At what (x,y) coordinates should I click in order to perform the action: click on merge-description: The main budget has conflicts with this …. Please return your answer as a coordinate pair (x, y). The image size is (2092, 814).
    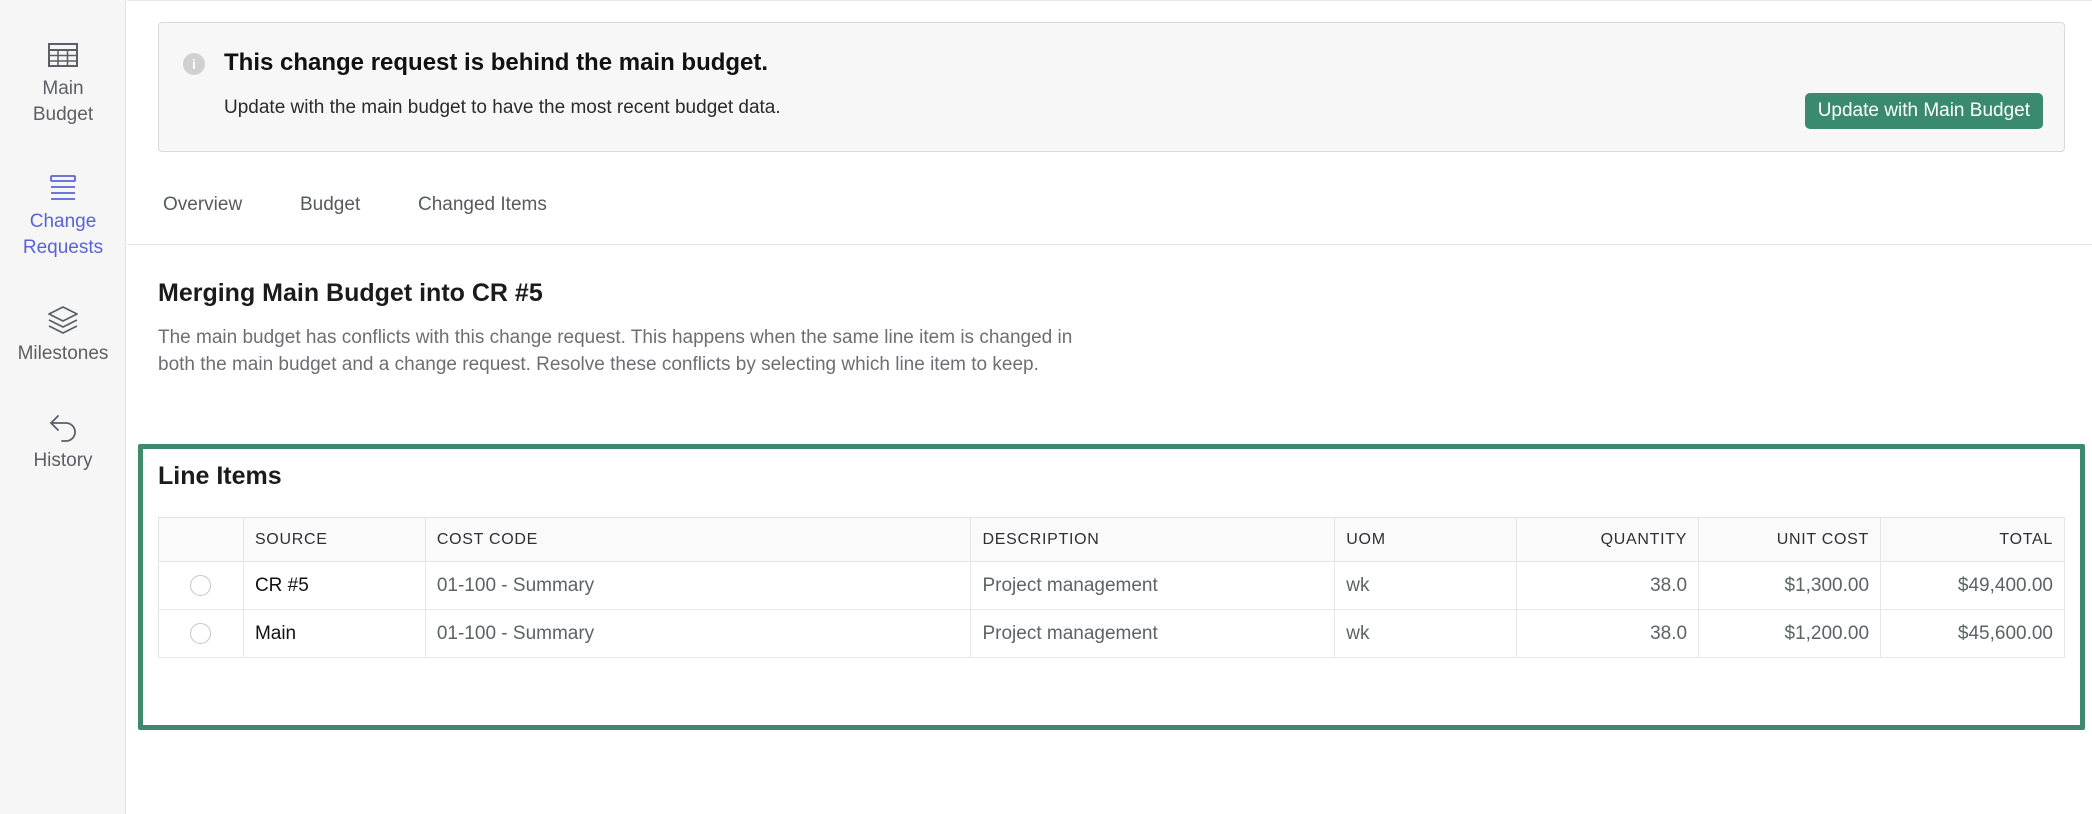
    Looking at the image, I should click on (615, 351).